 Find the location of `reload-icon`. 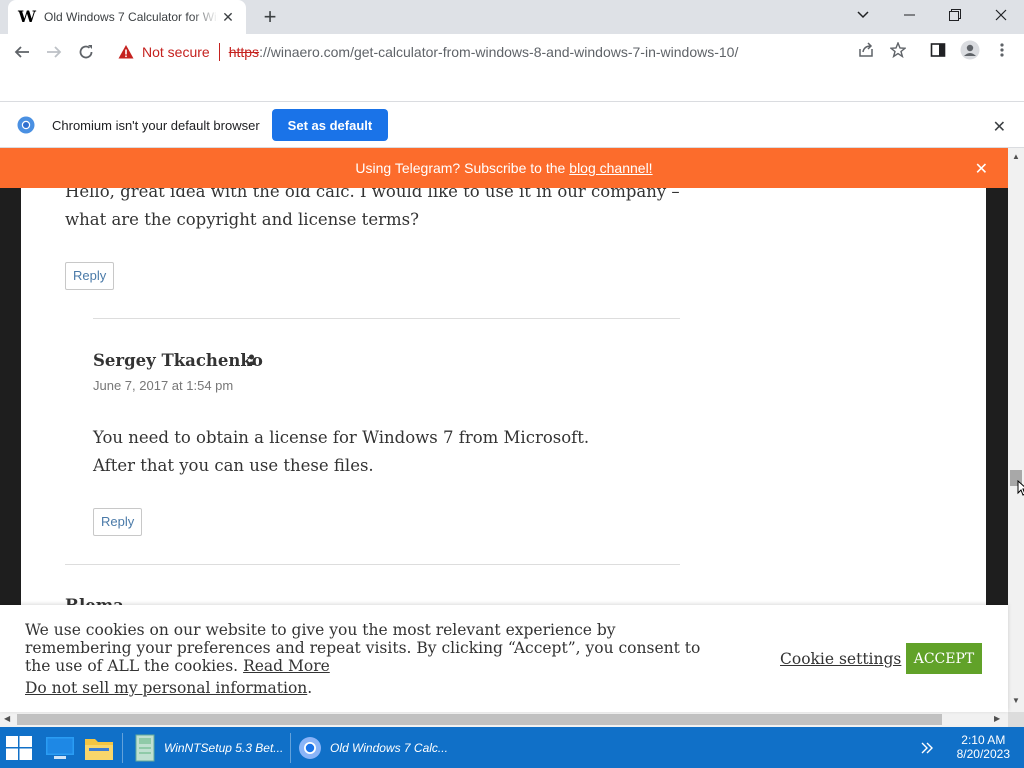

reload-icon is located at coordinates (86, 52).